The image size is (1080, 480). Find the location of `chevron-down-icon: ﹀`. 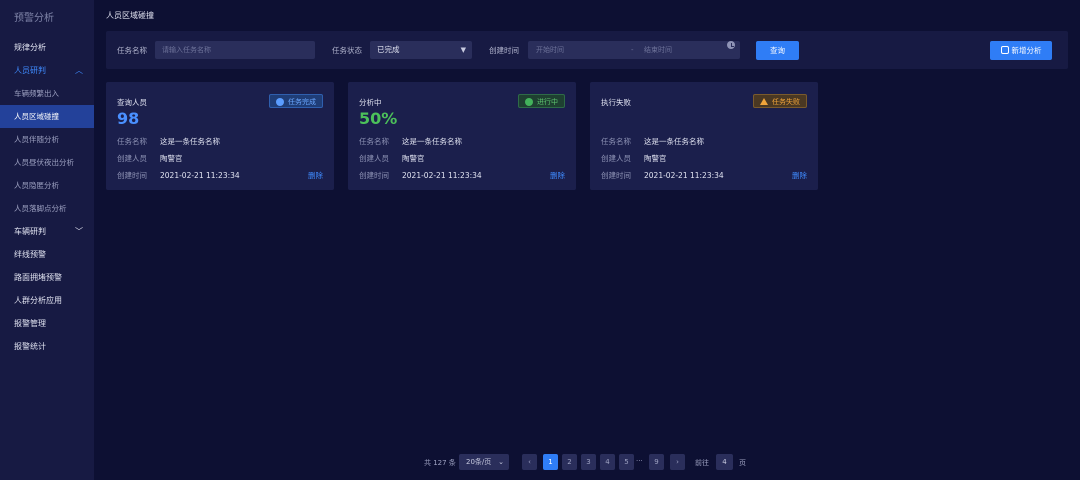

chevron-down-icon: ﹀ is located at coordinates (79, 231).